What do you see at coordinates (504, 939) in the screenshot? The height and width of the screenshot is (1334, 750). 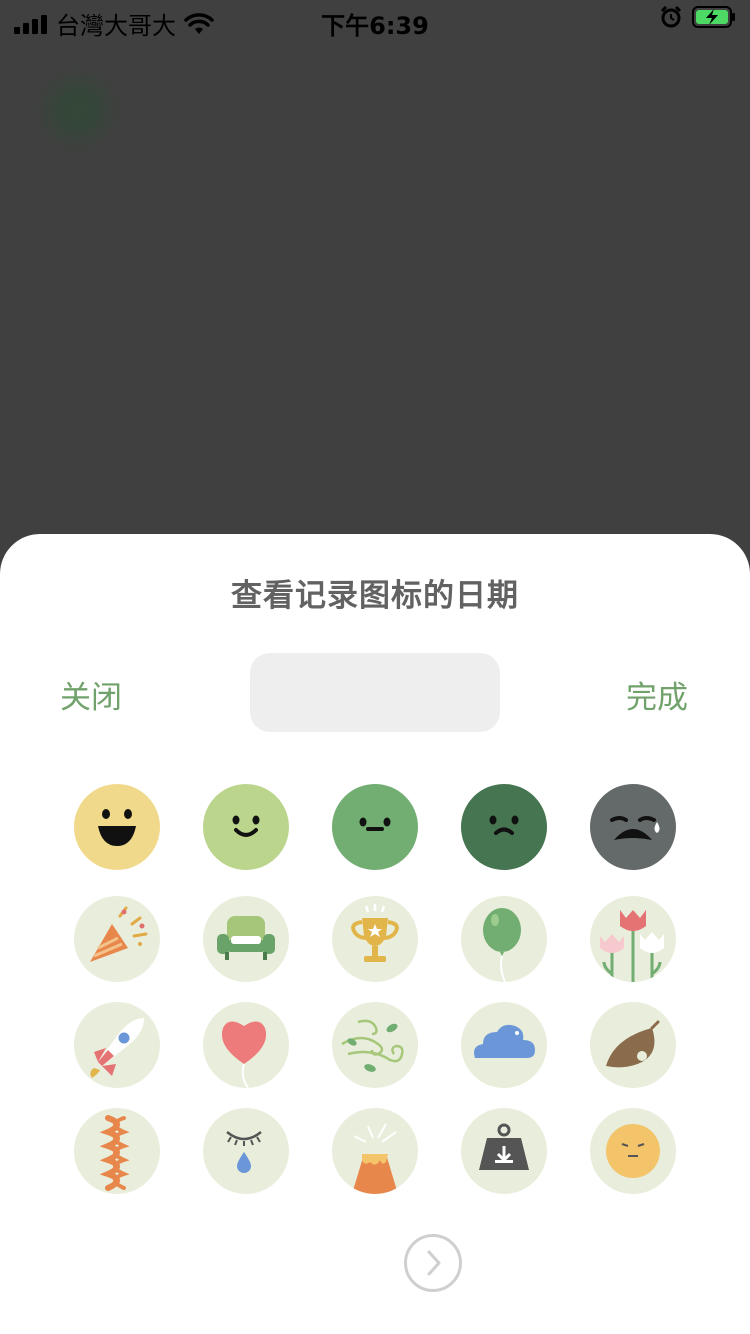 I see `balloon-icon` at bounding box center [504, 939].